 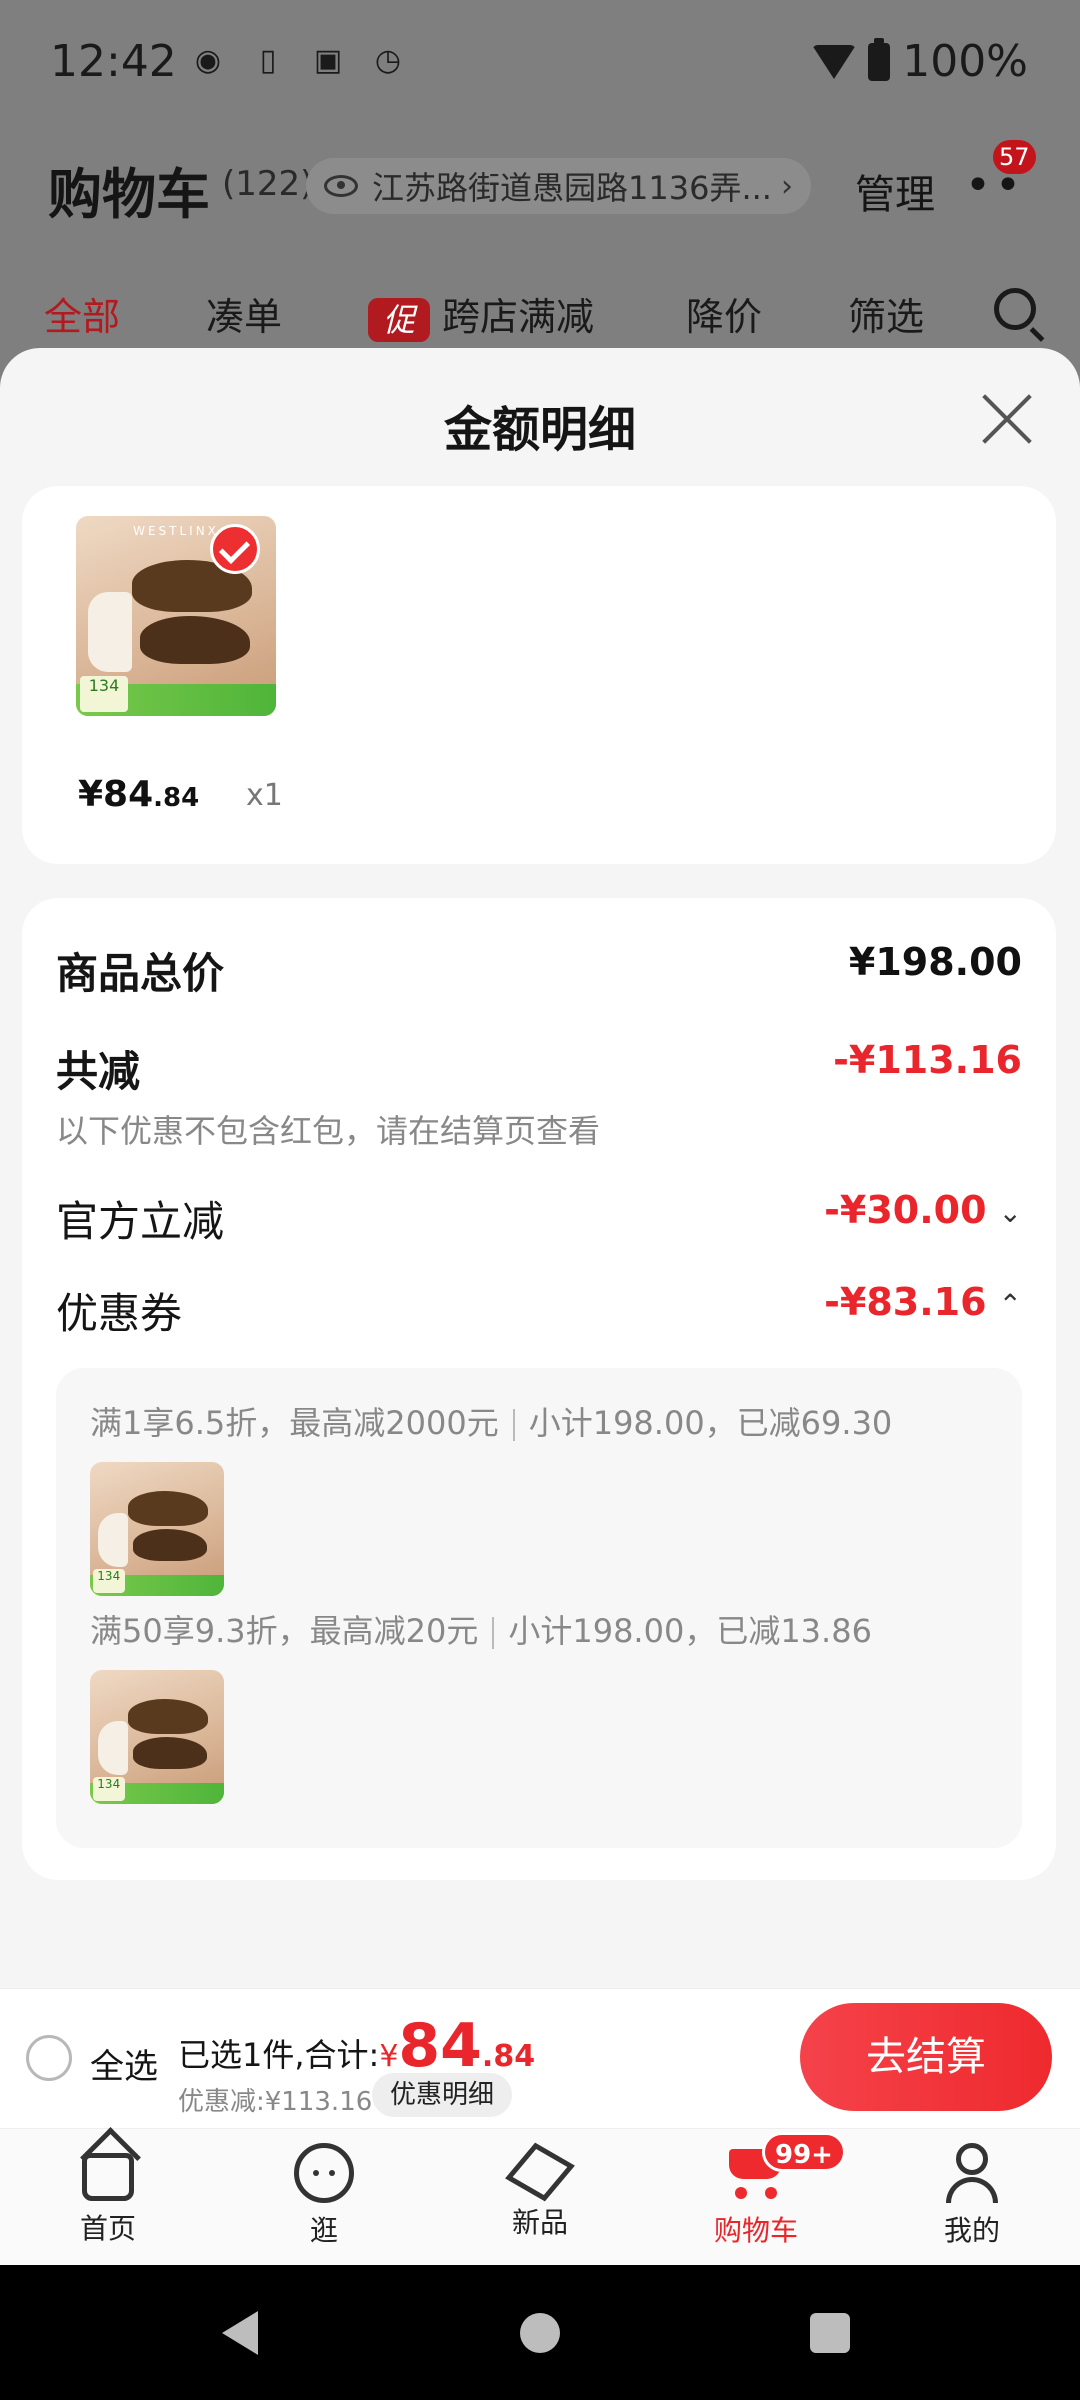 I want to click on message-badge: 57, so click(x=1014, y=157).